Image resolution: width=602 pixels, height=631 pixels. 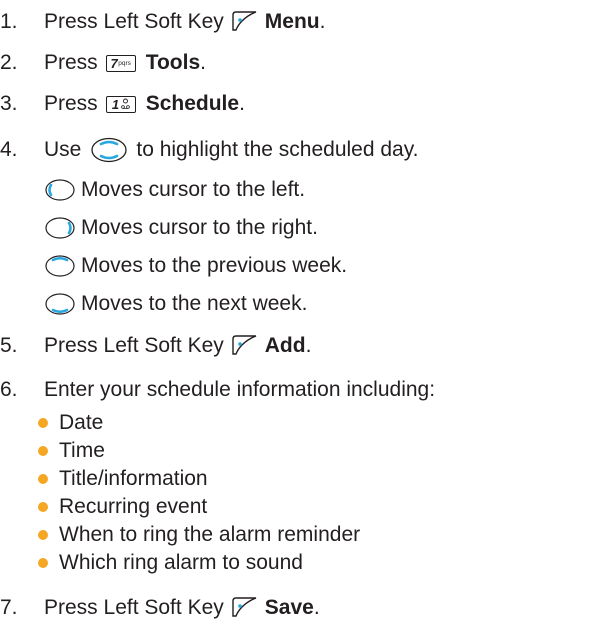 I want to click on step-number: 1., so click(x=9, y=21).